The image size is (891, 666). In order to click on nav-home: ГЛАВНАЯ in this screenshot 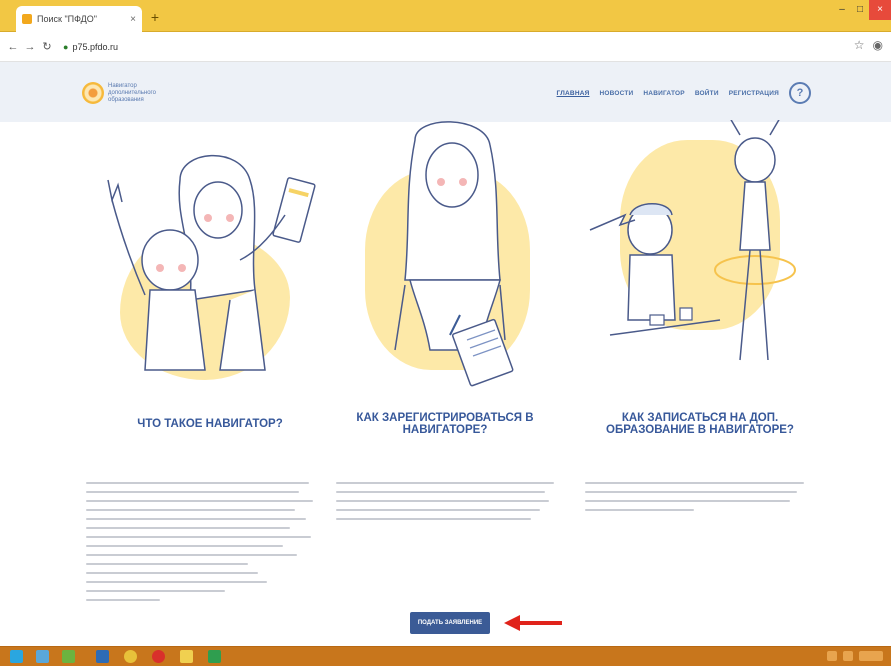, I will do `click(573, 93)`.